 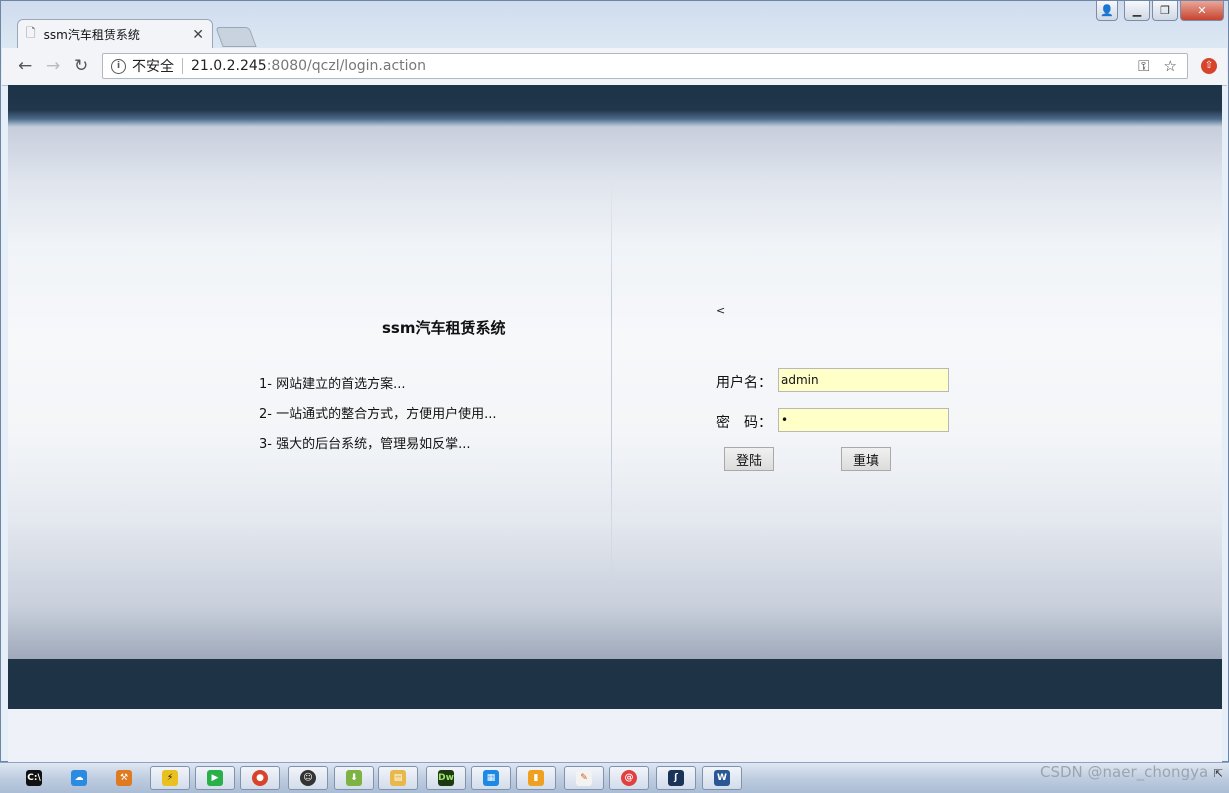 What do you see at coordinates (260, 778) in the screenshot?
I see `chrome-icon: ●` at bounding box center [260, 778].